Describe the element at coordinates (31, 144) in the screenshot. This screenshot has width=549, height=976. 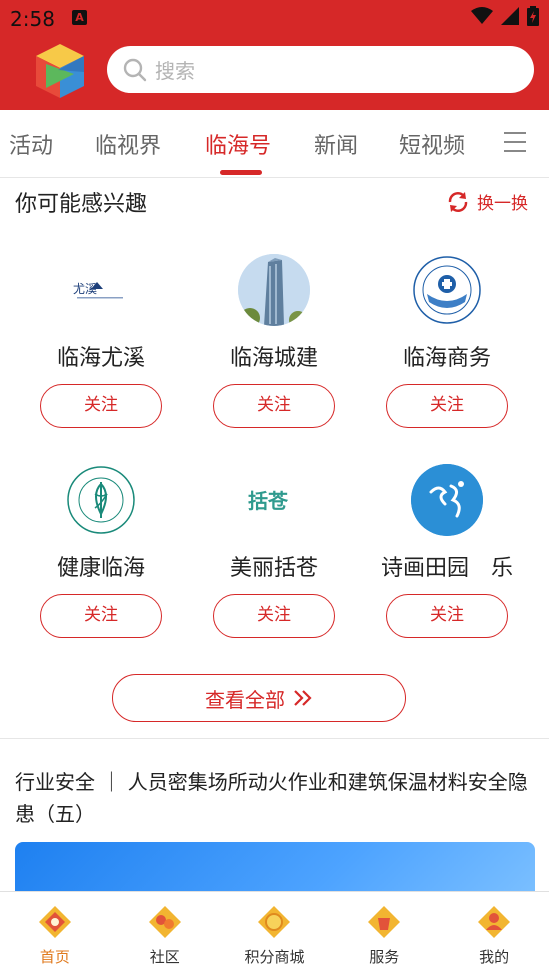
I see `tab-activity: 活动` at that location.